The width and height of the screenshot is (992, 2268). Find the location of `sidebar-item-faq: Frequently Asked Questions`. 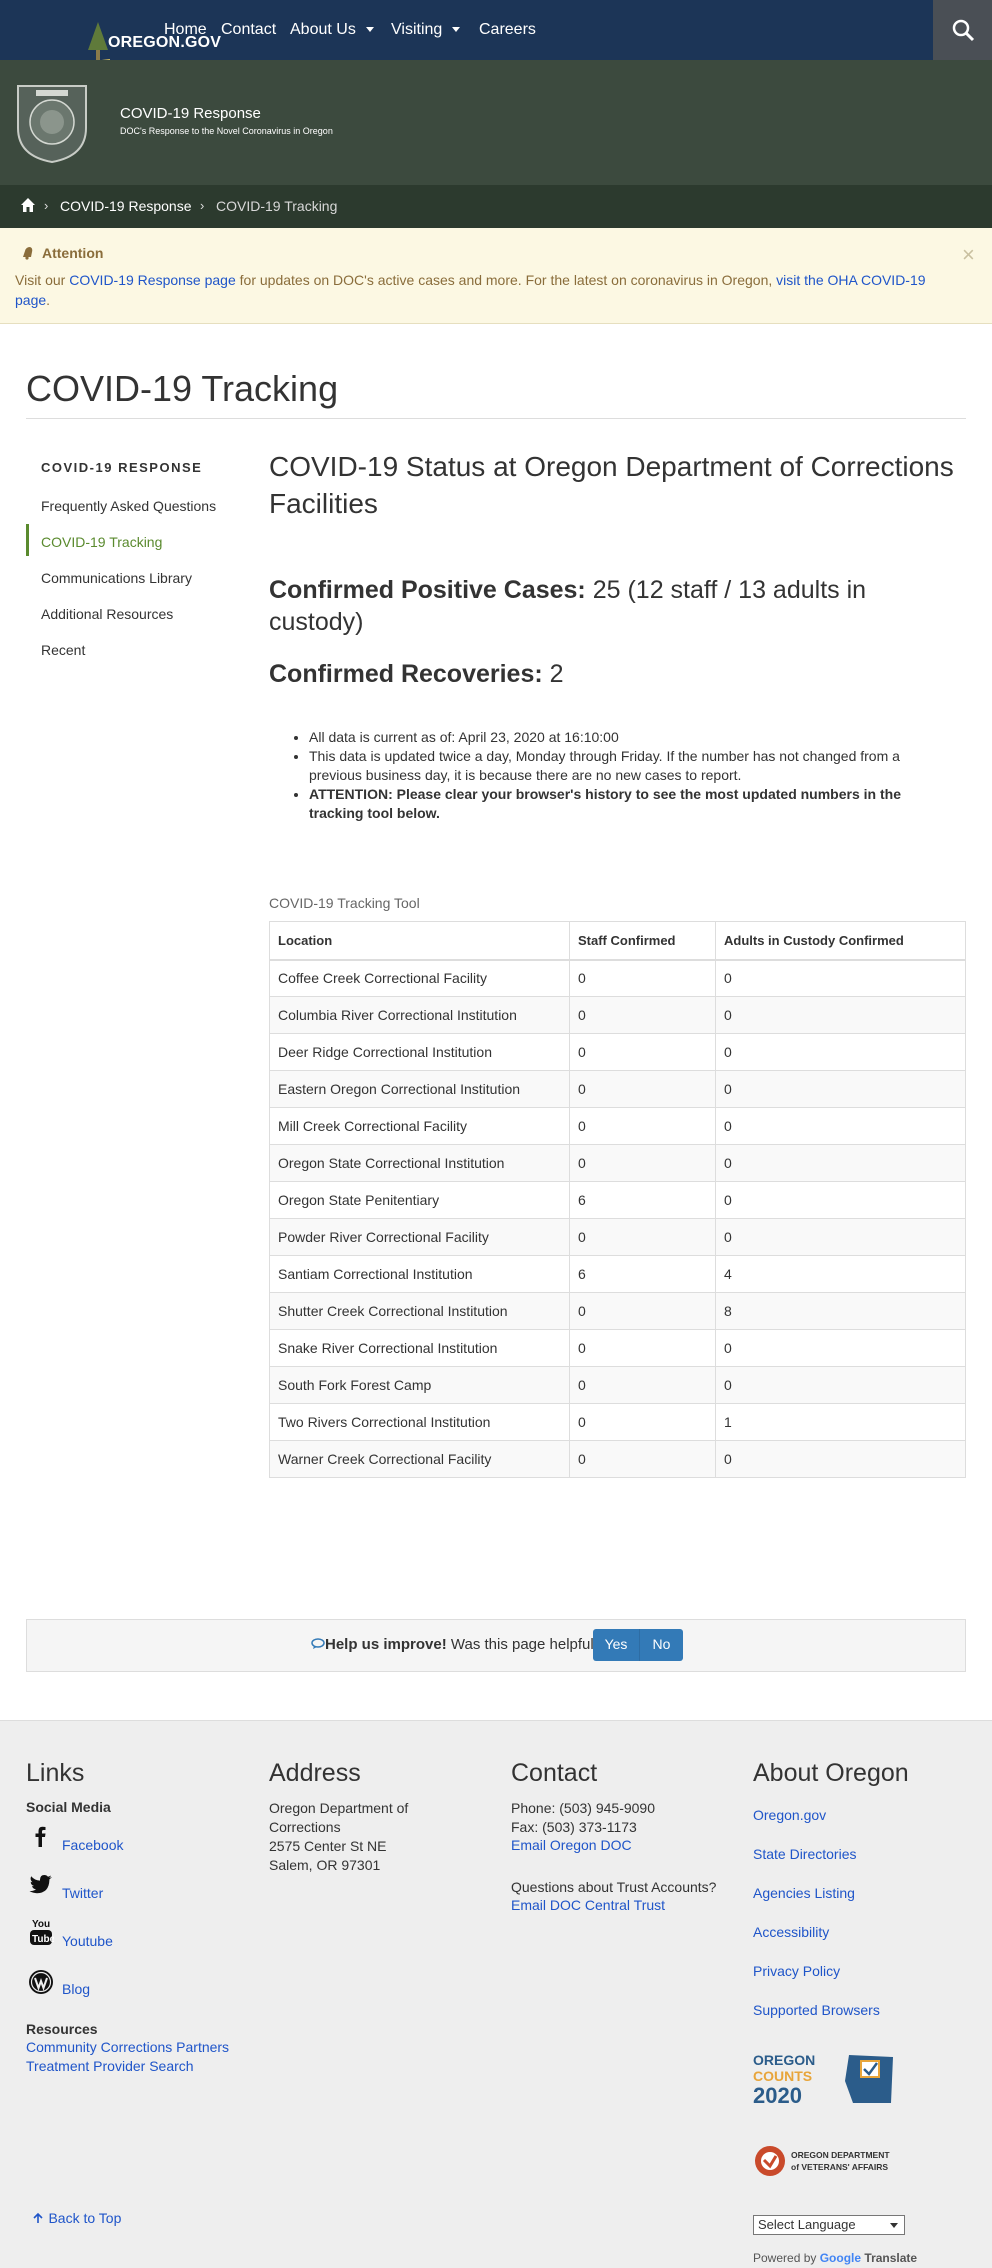

sidebar-item-faq: Frequently Asked Questions is located at coordinates (128, 506).